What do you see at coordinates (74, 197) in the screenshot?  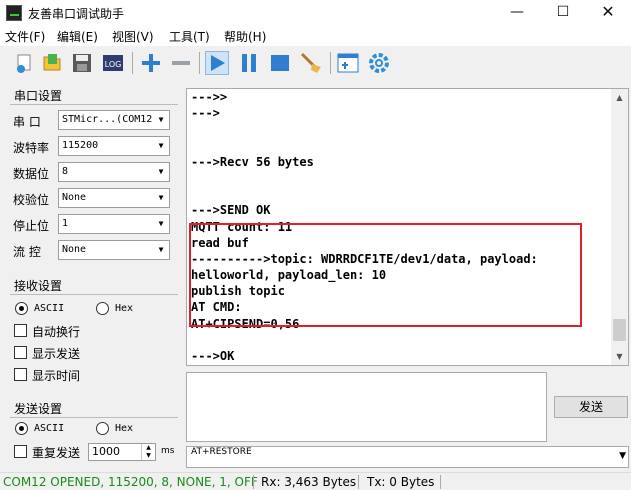 I see `parity-value: None` at bounding box center [74, 197].